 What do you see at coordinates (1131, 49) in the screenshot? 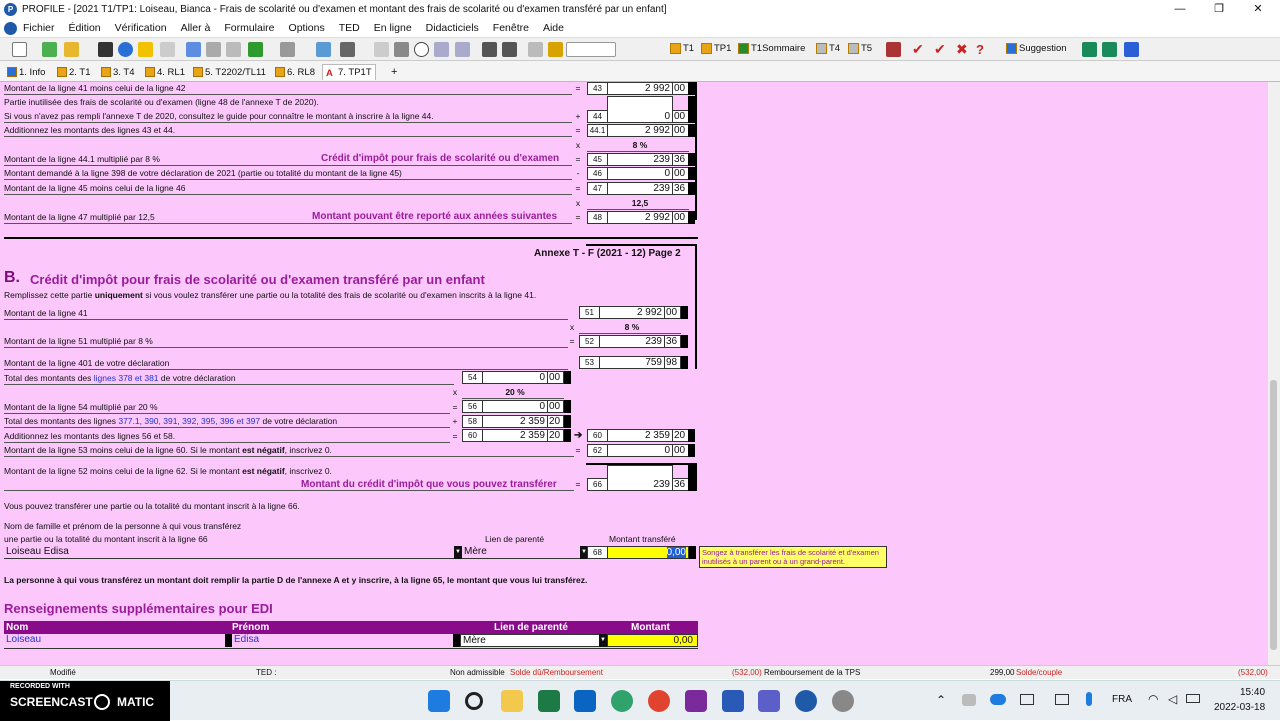
I see `wifi-off-icon` at bounding box center [1131, 49].